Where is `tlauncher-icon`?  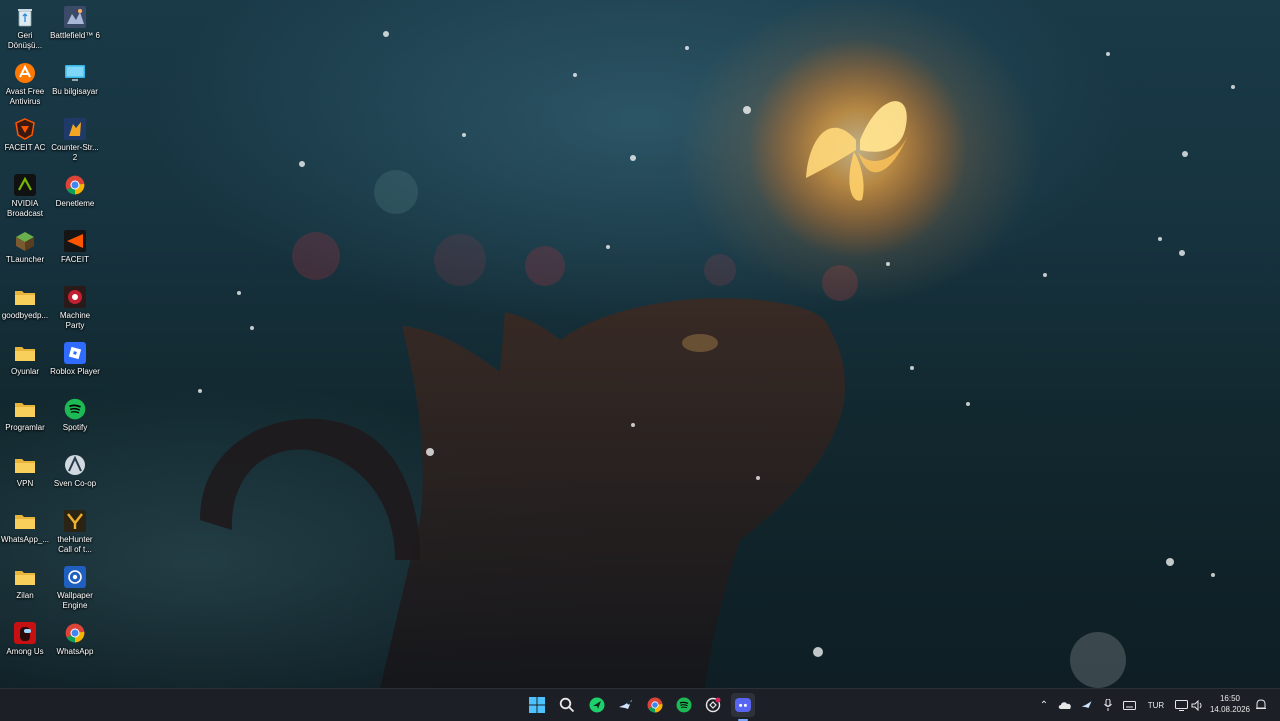
tlauncher-icon is located at coordinates (25, 241).